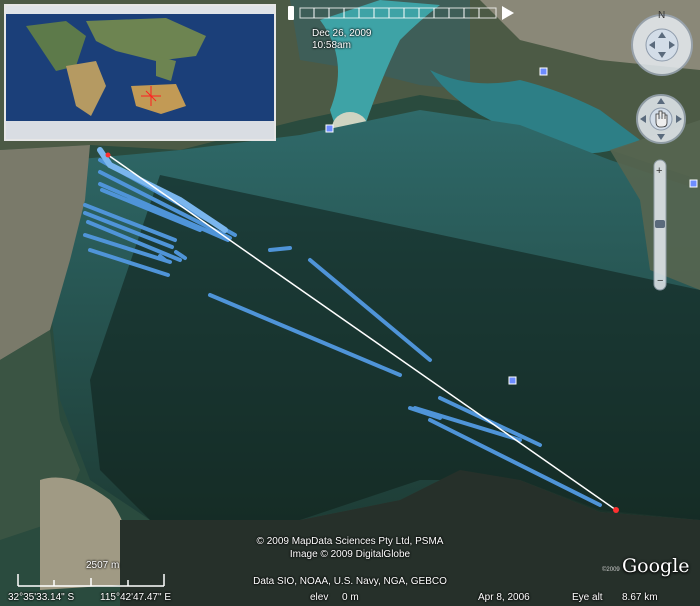  I want to click on time-start-handle, so click(291, 13).